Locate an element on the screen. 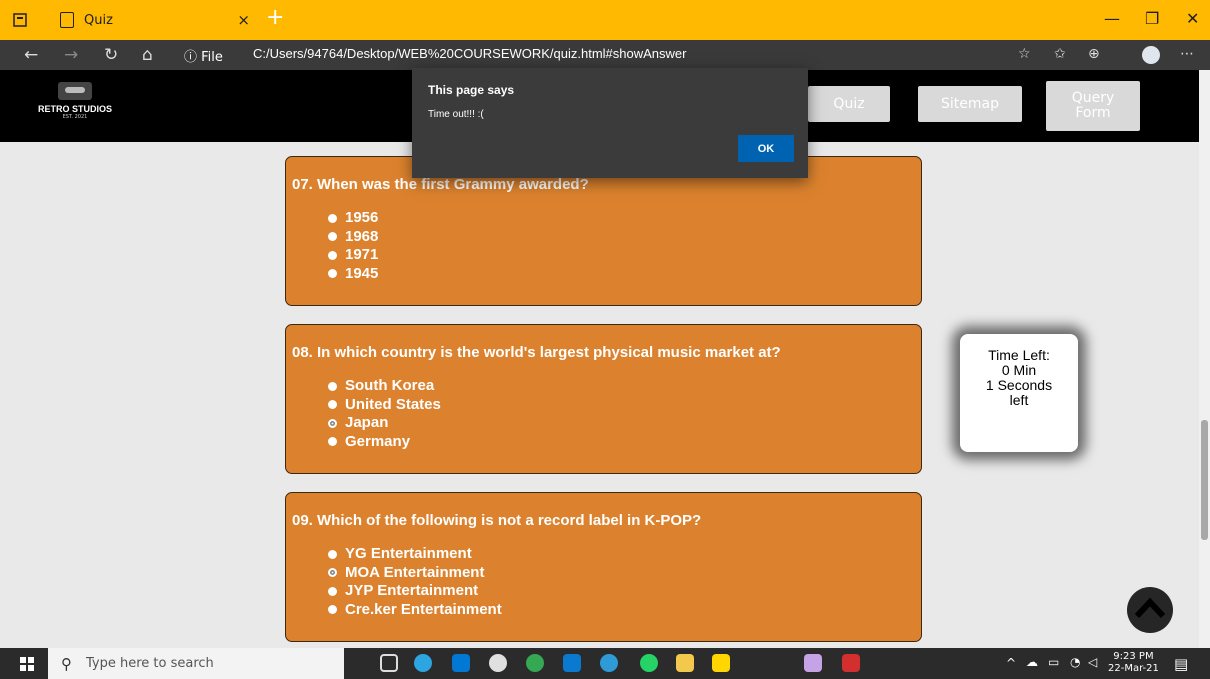 The image size is (1210, 679). notification-icon: ▤ is located at coordinates (1181, 664).